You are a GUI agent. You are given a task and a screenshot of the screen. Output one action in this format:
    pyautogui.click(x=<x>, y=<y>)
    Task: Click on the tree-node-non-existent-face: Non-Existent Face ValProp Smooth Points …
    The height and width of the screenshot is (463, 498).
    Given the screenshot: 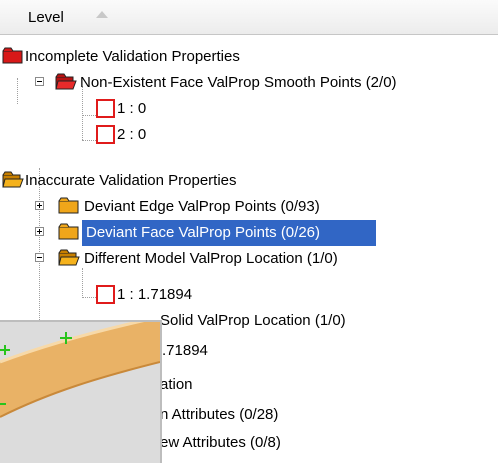 What is the action you would take?
    pyautogui.click(x=249, y=83)
    